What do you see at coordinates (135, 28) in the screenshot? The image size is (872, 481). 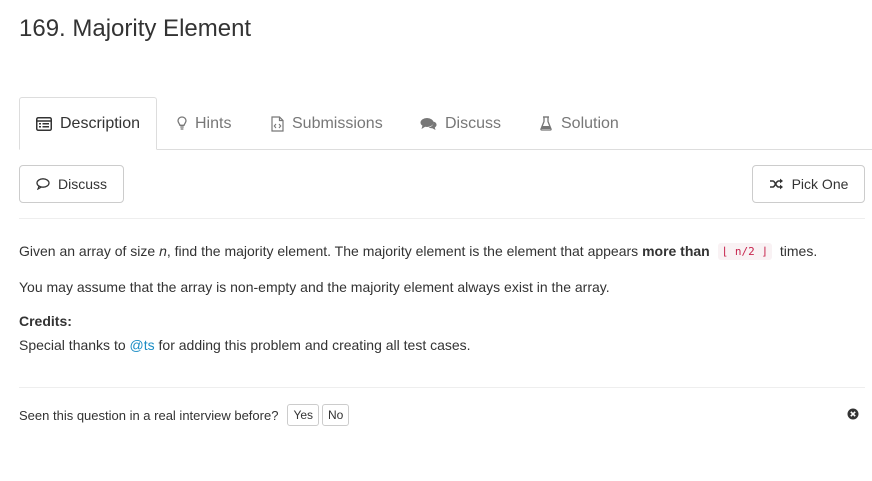 I see `page-title: 169. Majority Element` at bounding box center [135, 28].